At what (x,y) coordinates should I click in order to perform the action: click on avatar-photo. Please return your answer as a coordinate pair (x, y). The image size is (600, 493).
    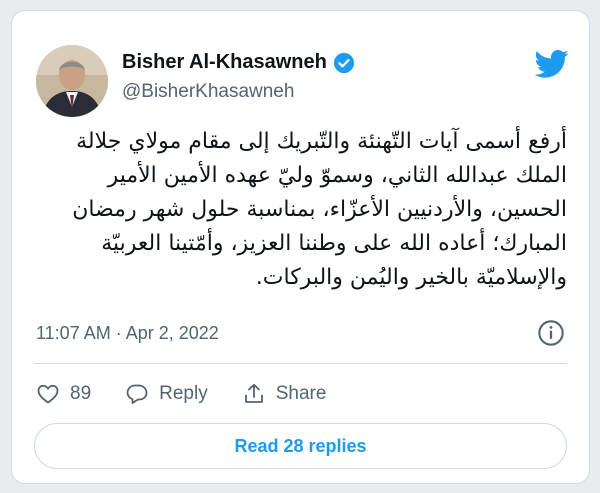
    Looking at the image, I should click on (72, 81).